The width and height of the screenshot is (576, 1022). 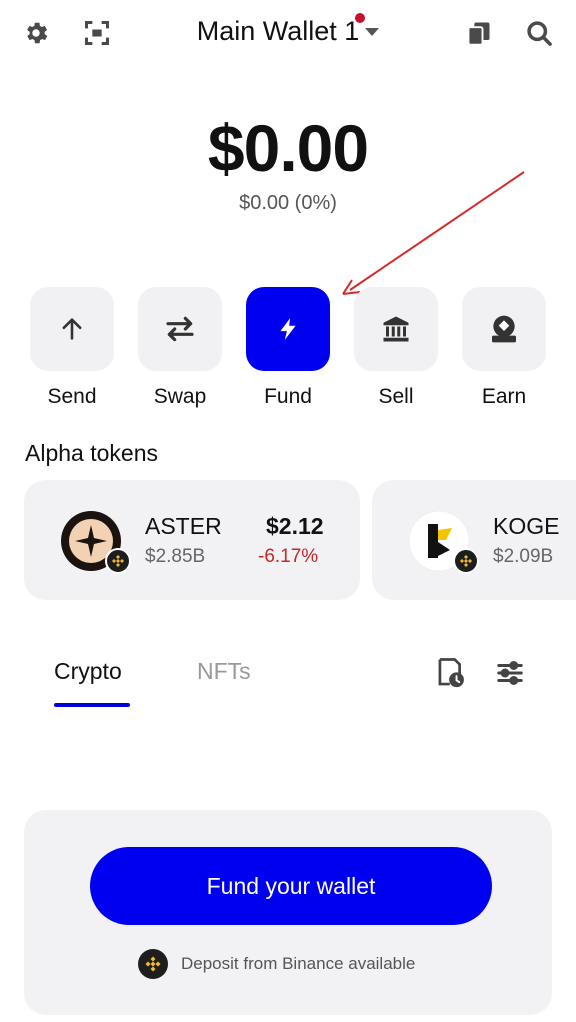 What do you see at coordinates (92, 705) in the screenshot?
I see `active-tab-indicator` at bounding box center [92, 705].